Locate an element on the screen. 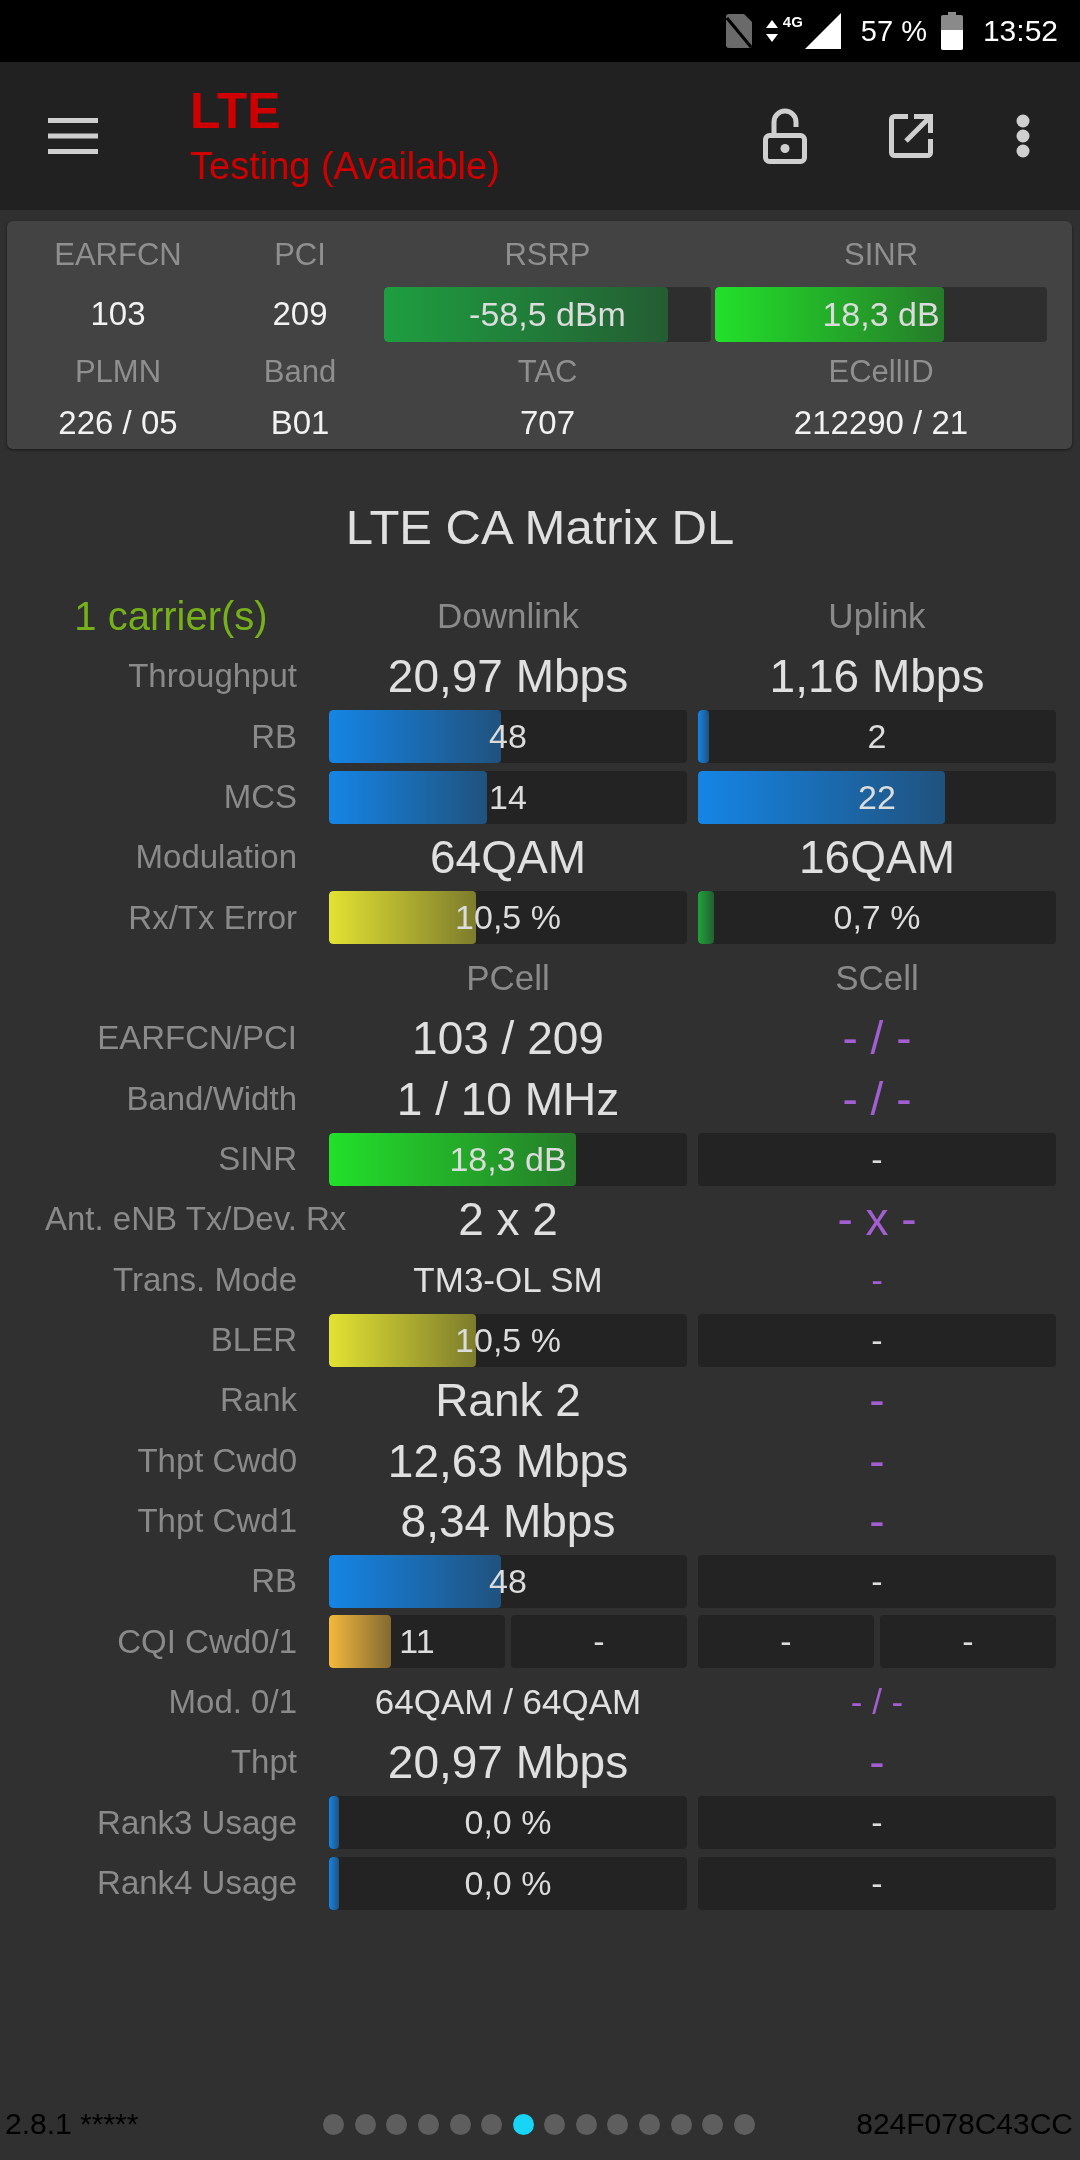 The width and height of the screenshot is (1080, 2160). cell-value: 1,16 Mbps is located at coordinates (877, 676).